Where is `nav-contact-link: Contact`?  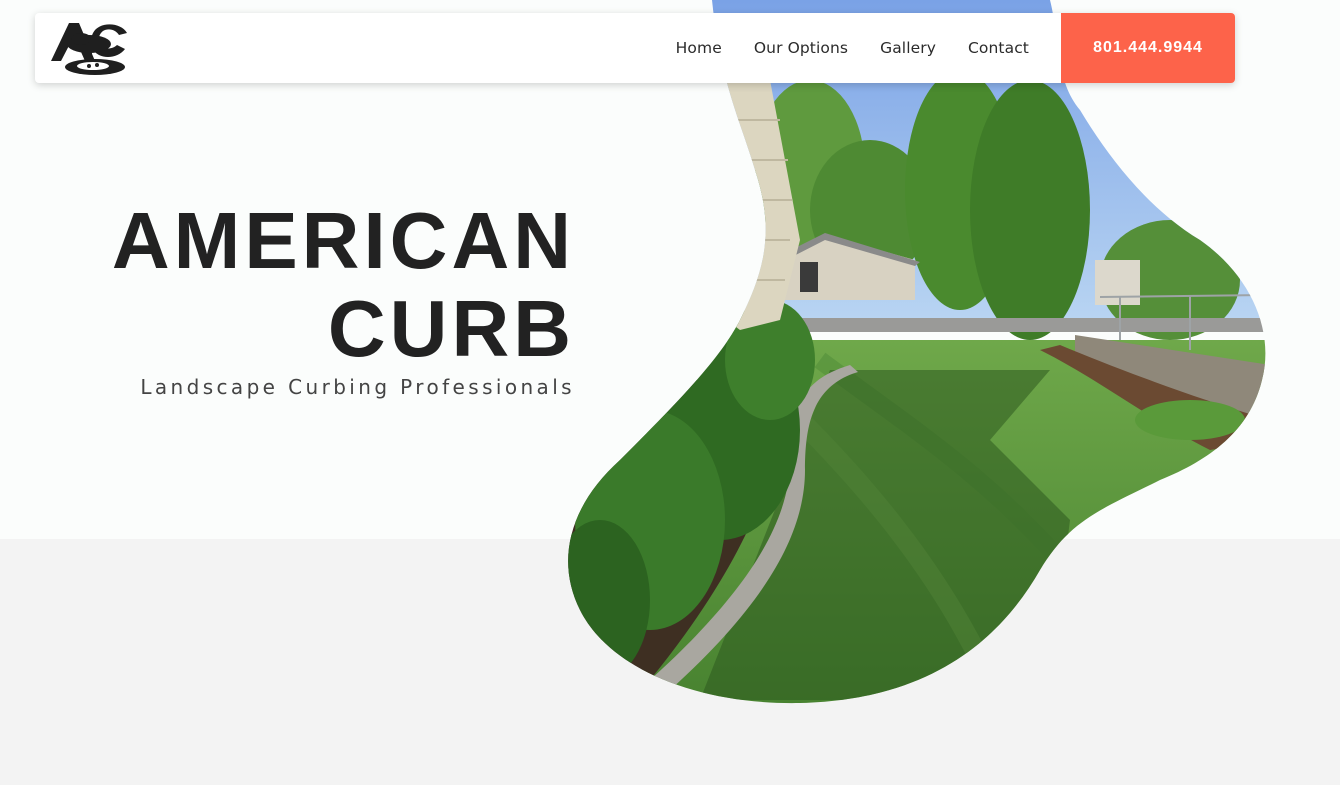
nav-contact-link: Contact is located at coordinates (998, 48).